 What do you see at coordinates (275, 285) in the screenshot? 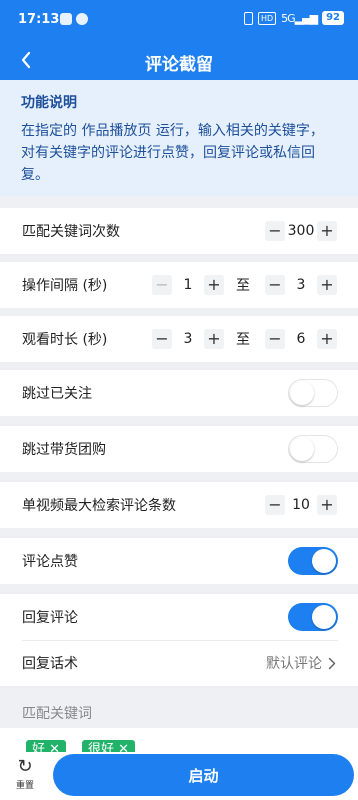
I see `interval-max-minus-button: −` at bounding box center [275, 285].